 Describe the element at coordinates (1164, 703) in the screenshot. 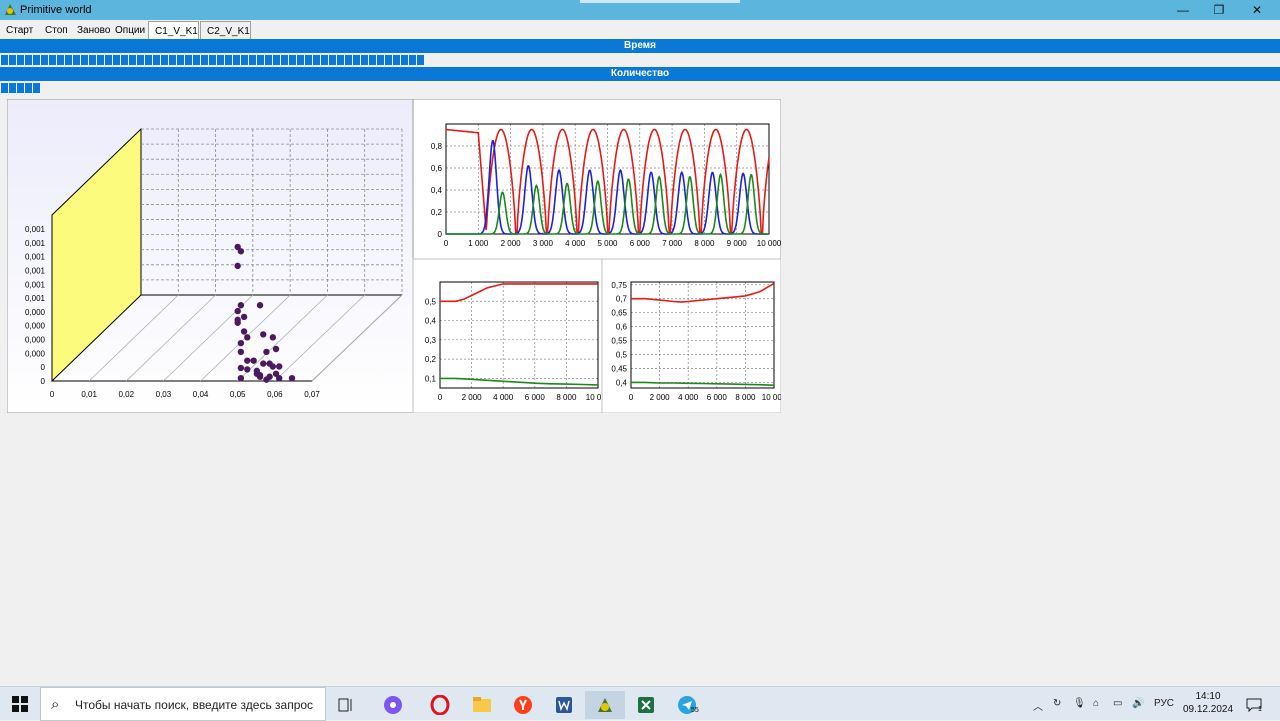

I see `tray-language: РУС` at that location.